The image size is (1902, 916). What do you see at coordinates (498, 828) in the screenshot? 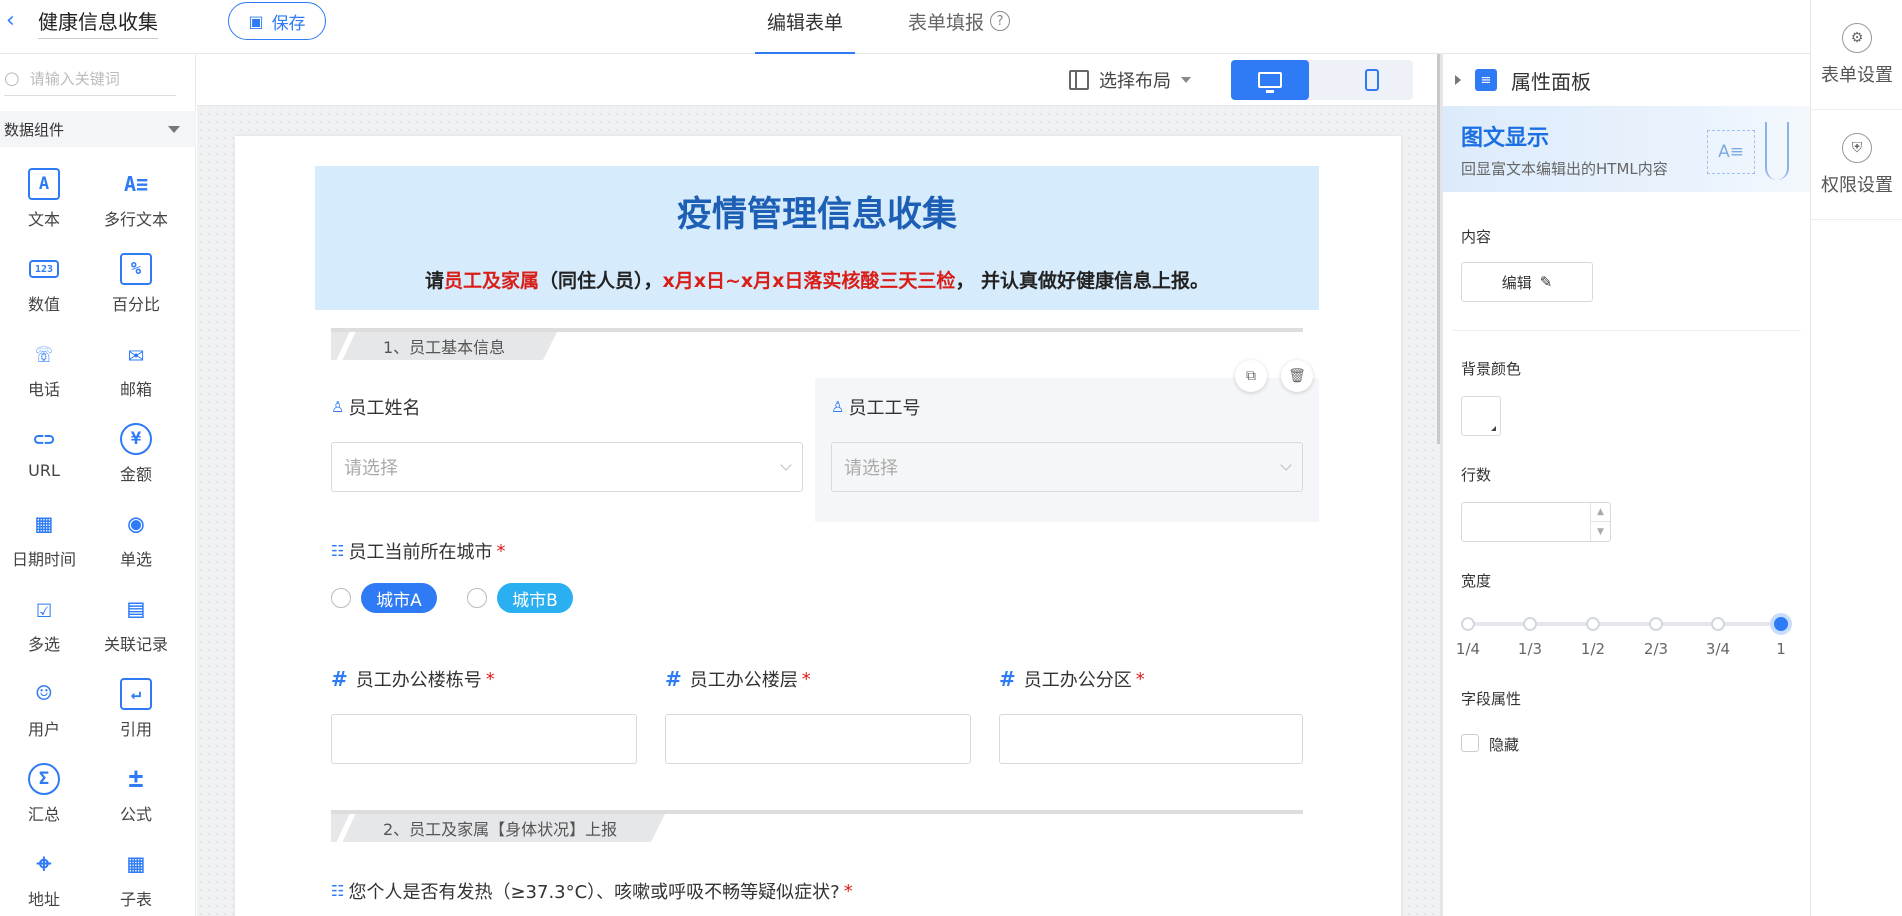
I see `section-tag: 2、员工及家属【身体状况】上报` at bounding box center [498, 828].